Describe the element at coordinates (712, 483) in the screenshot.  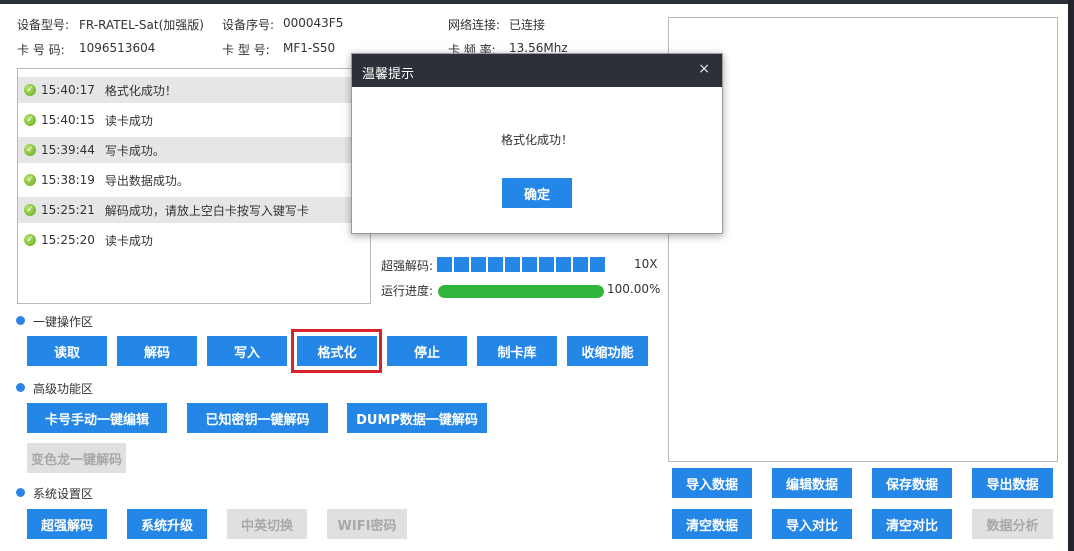
I see `import-data-button: 导入数据` at that location.